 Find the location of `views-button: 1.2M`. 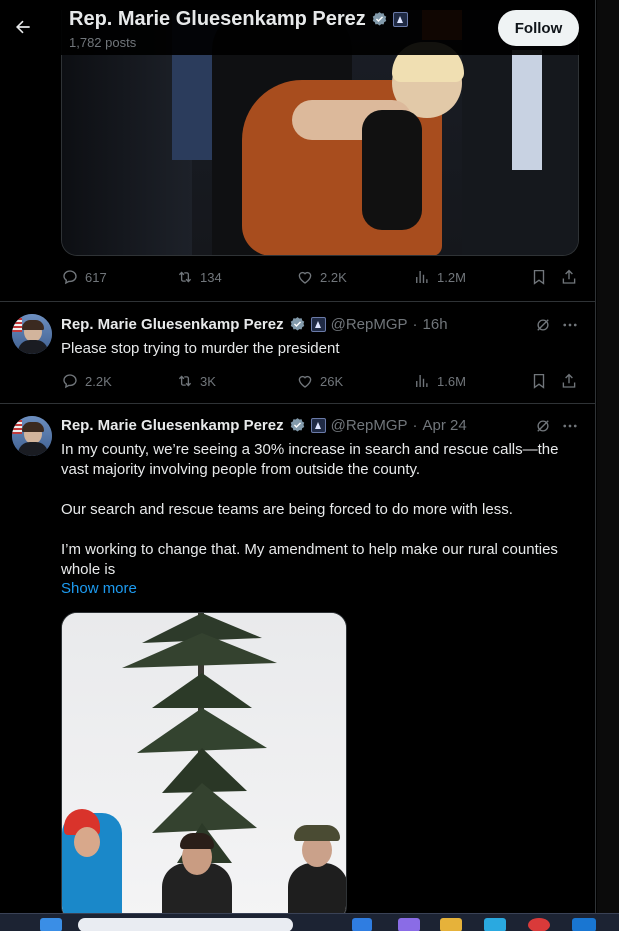

views-button: 1.2M is located at coordinates (439, 277).